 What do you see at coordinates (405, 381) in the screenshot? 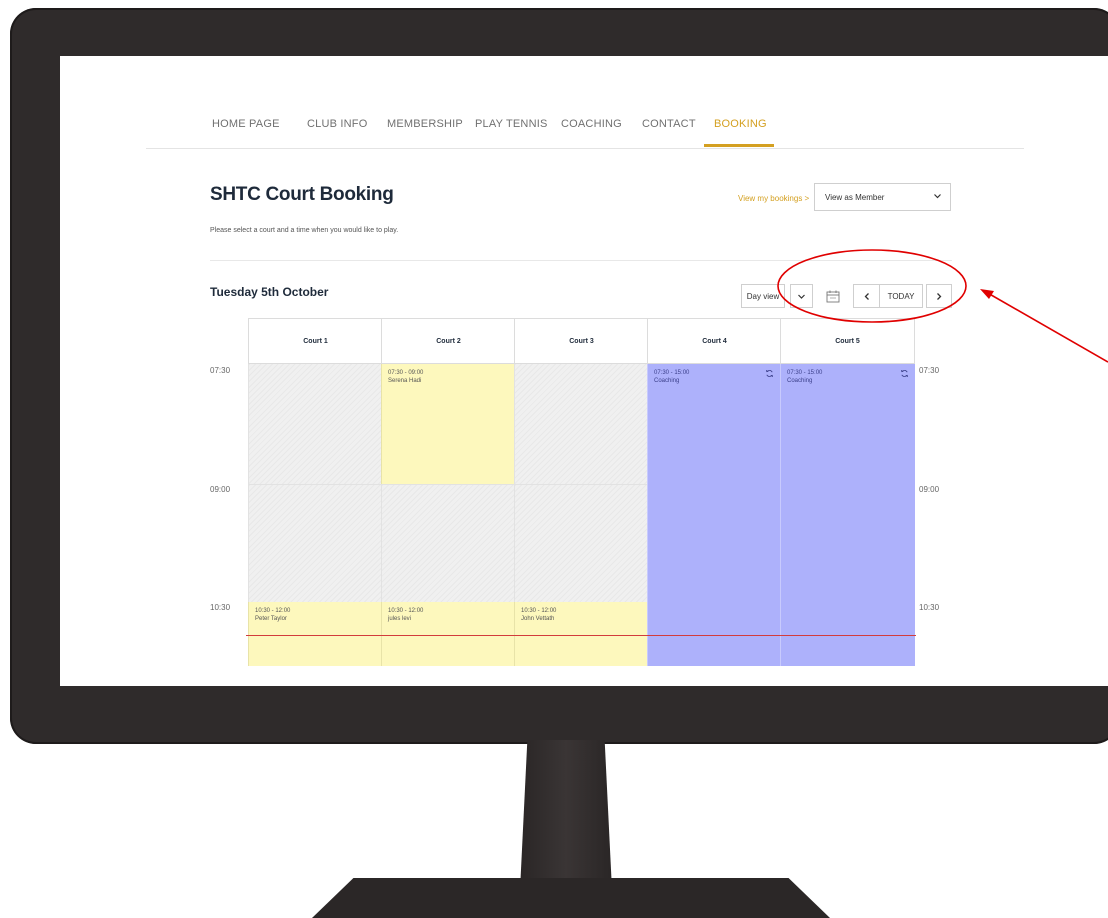
I see `booking-name: Serena Hadi` at bounding box center [405, 381].